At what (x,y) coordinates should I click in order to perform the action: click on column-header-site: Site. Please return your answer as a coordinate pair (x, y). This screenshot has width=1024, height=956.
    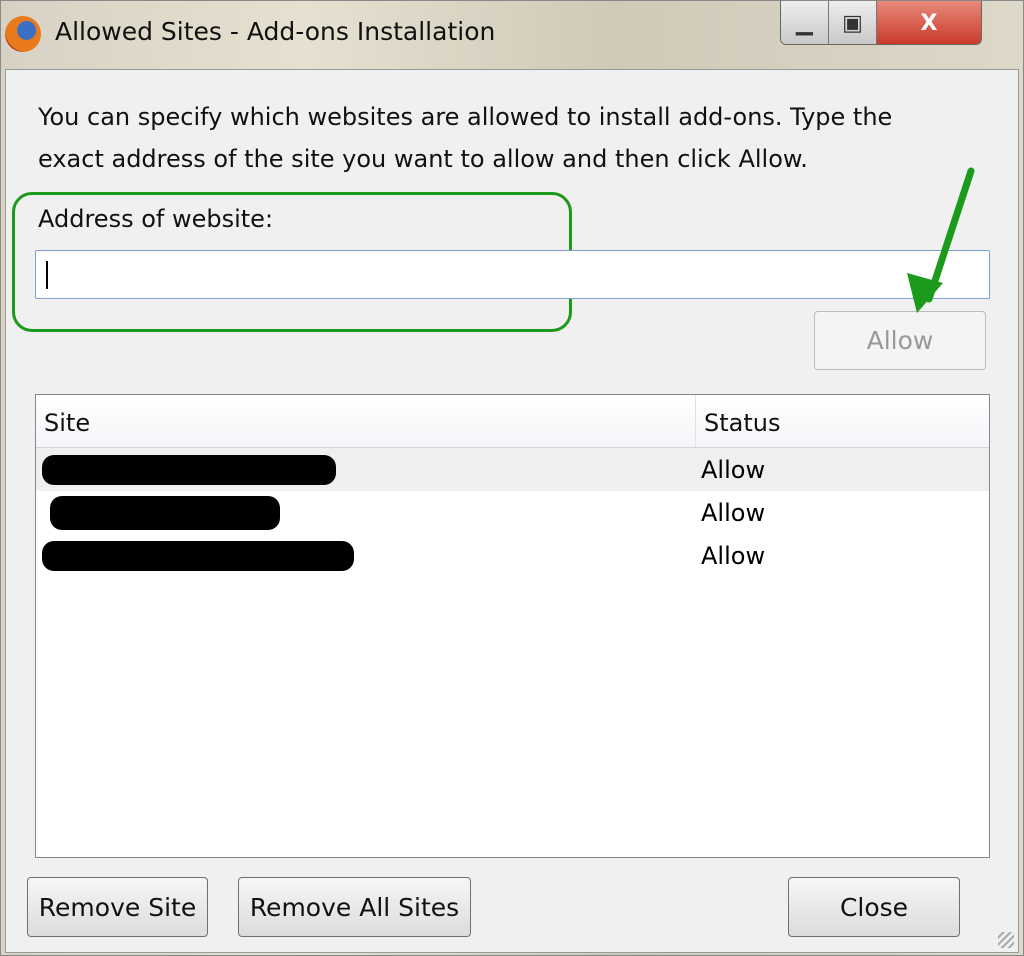
    Looking at the image, I should click on (366, 421).